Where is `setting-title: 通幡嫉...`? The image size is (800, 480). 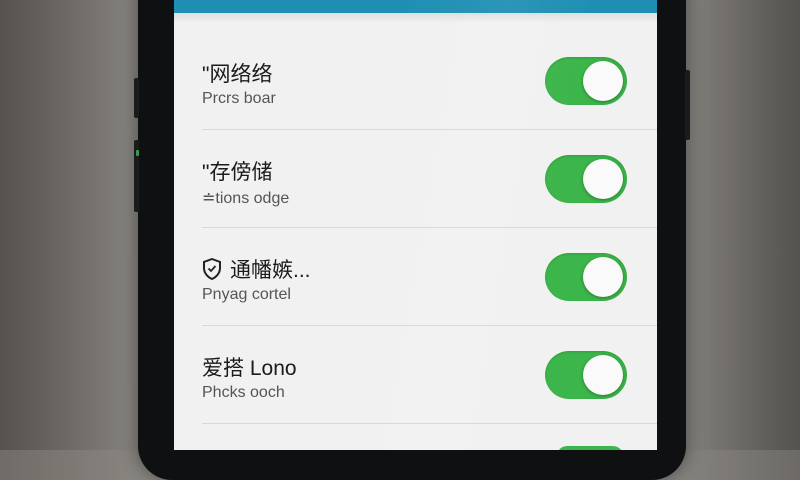
setting-title: 通幡嫉... is located at coordinates (270, 270).